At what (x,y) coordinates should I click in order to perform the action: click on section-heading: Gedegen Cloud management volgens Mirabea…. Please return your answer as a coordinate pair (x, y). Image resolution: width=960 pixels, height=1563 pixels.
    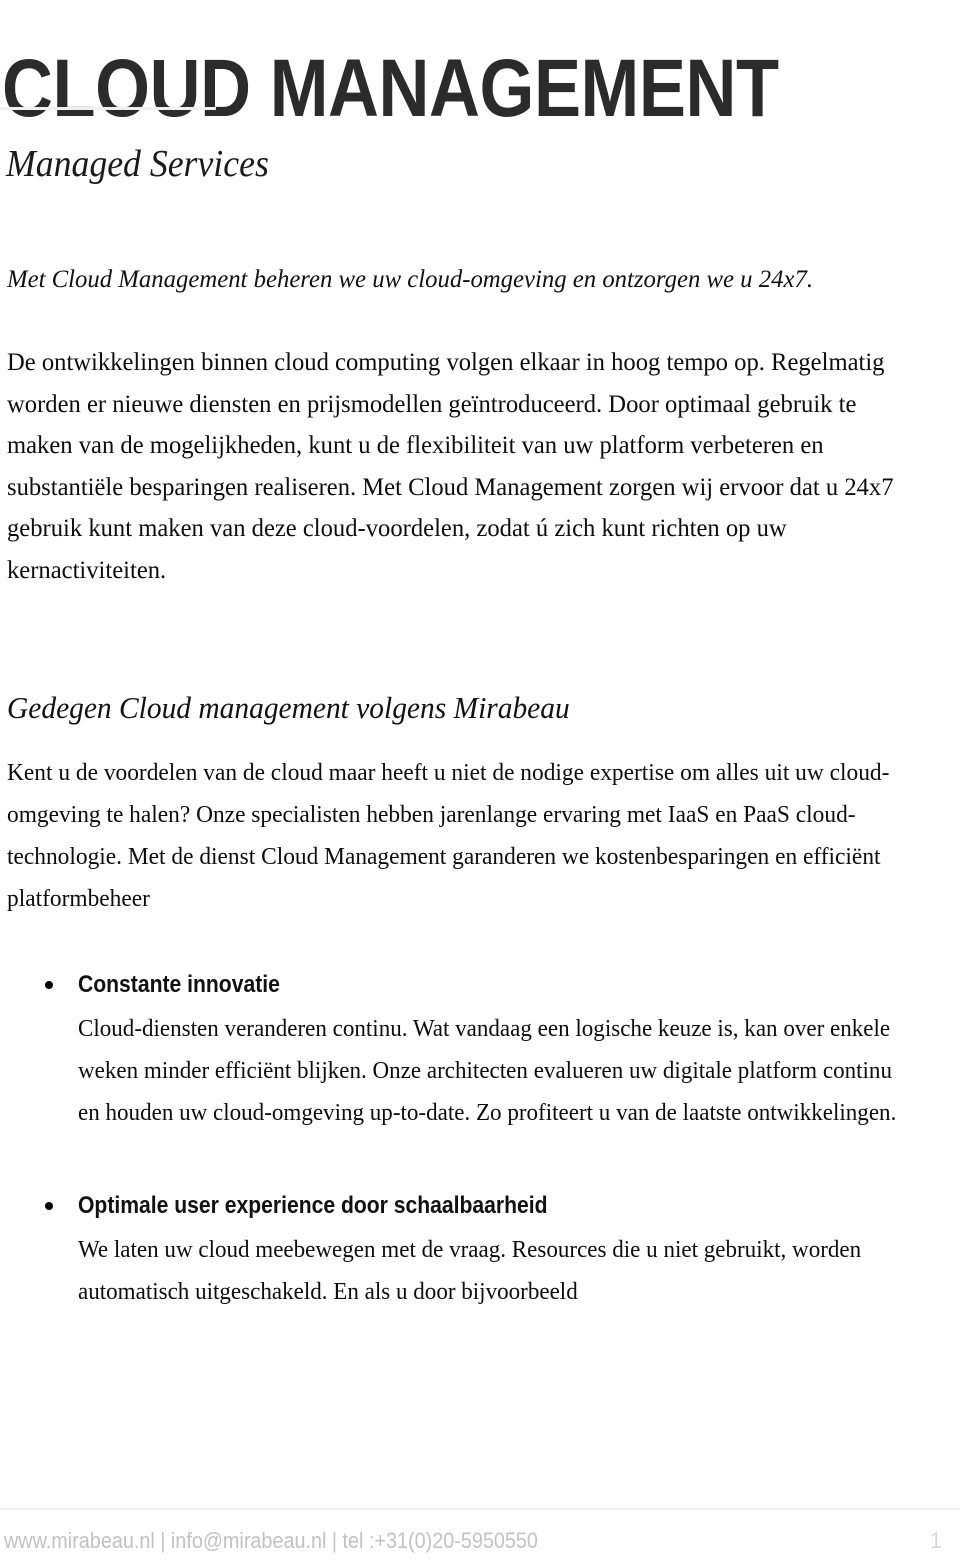
    Looking at the image, I should click on (288, 707).